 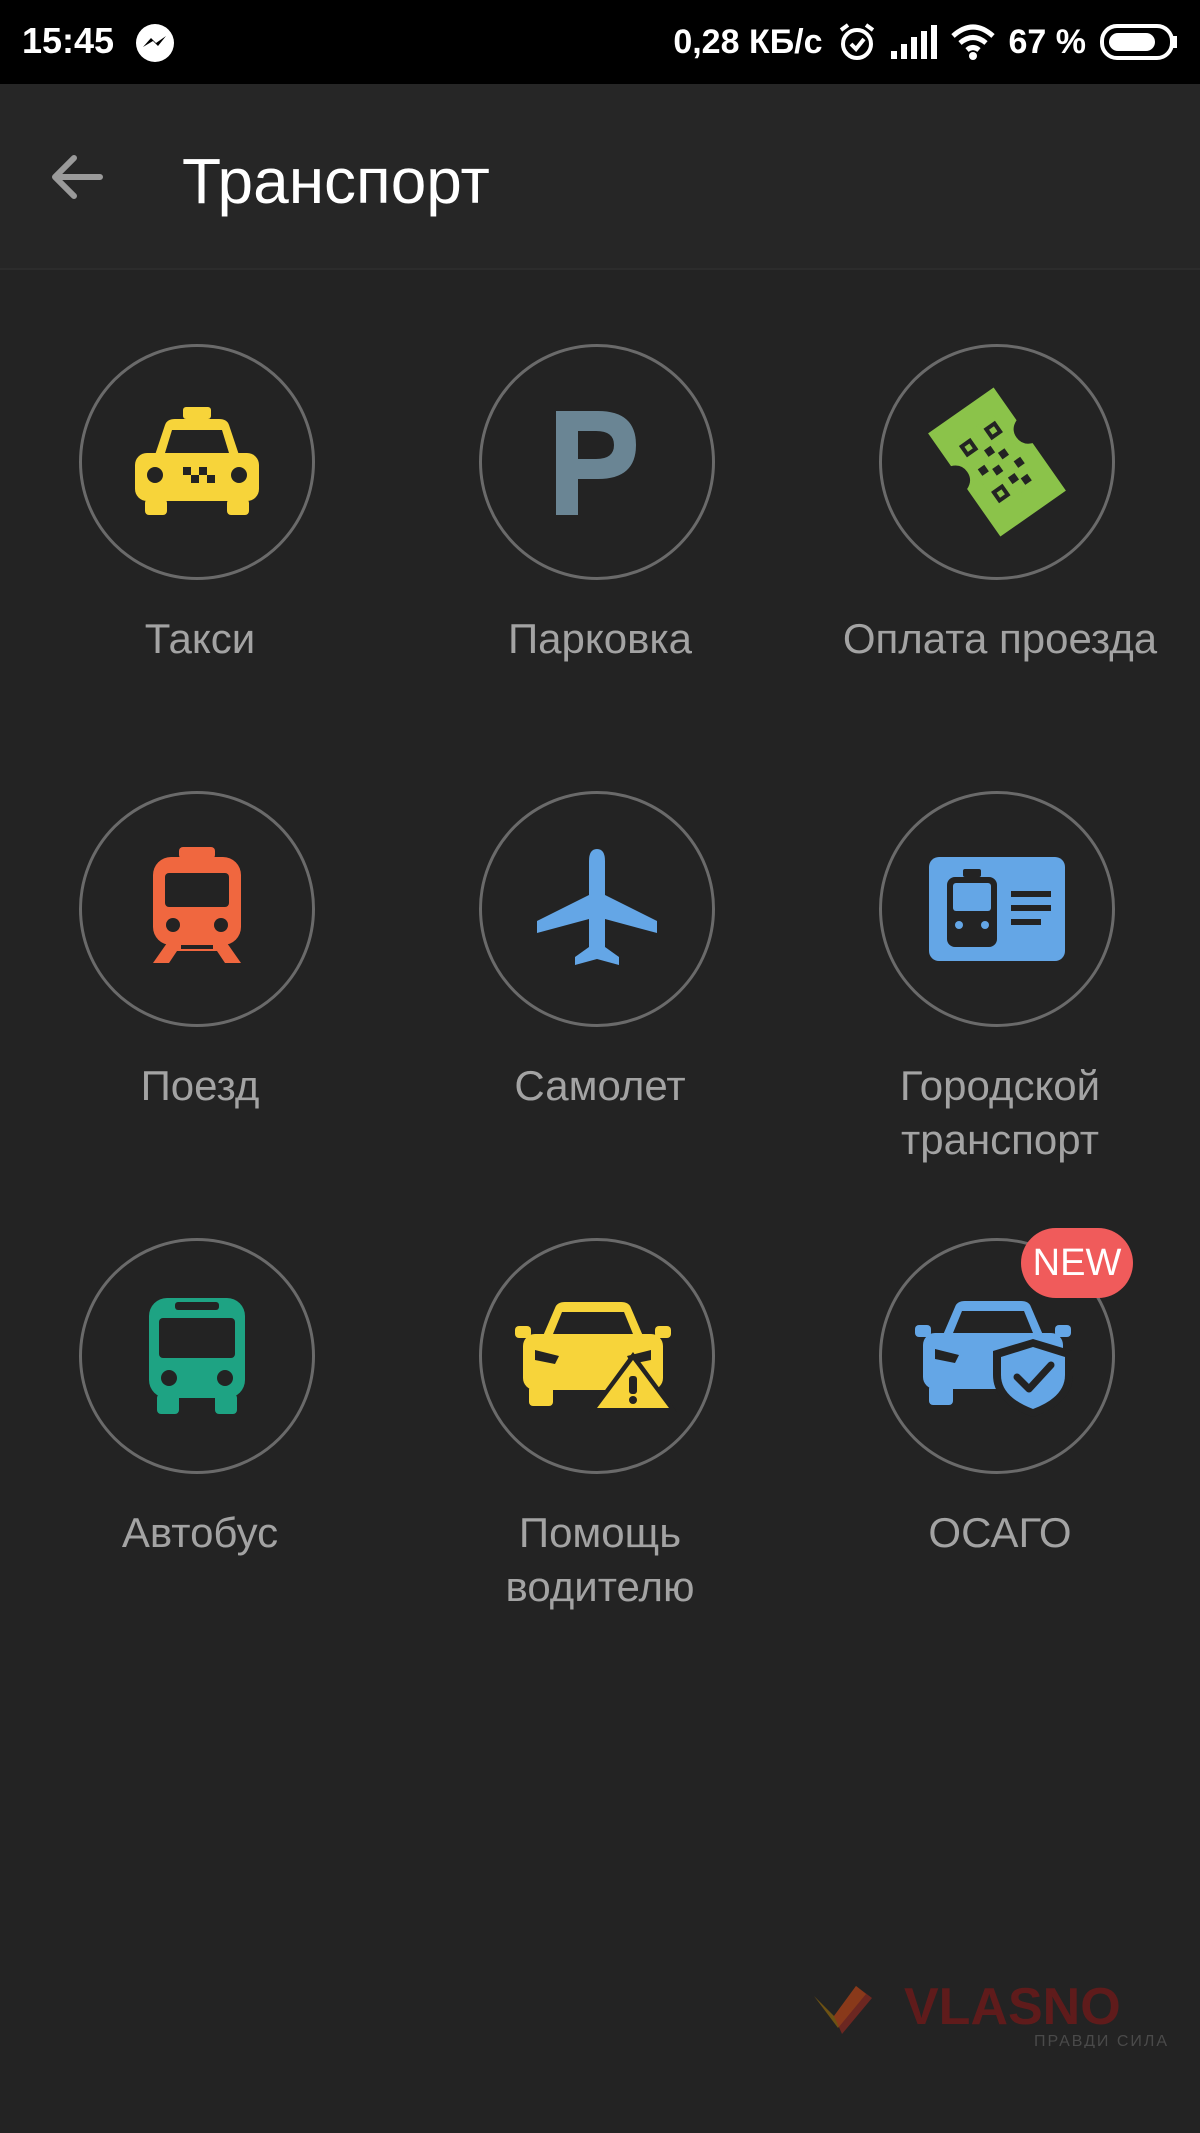 I want to click on ticket-qr-icon, so click(x=997, y=462).